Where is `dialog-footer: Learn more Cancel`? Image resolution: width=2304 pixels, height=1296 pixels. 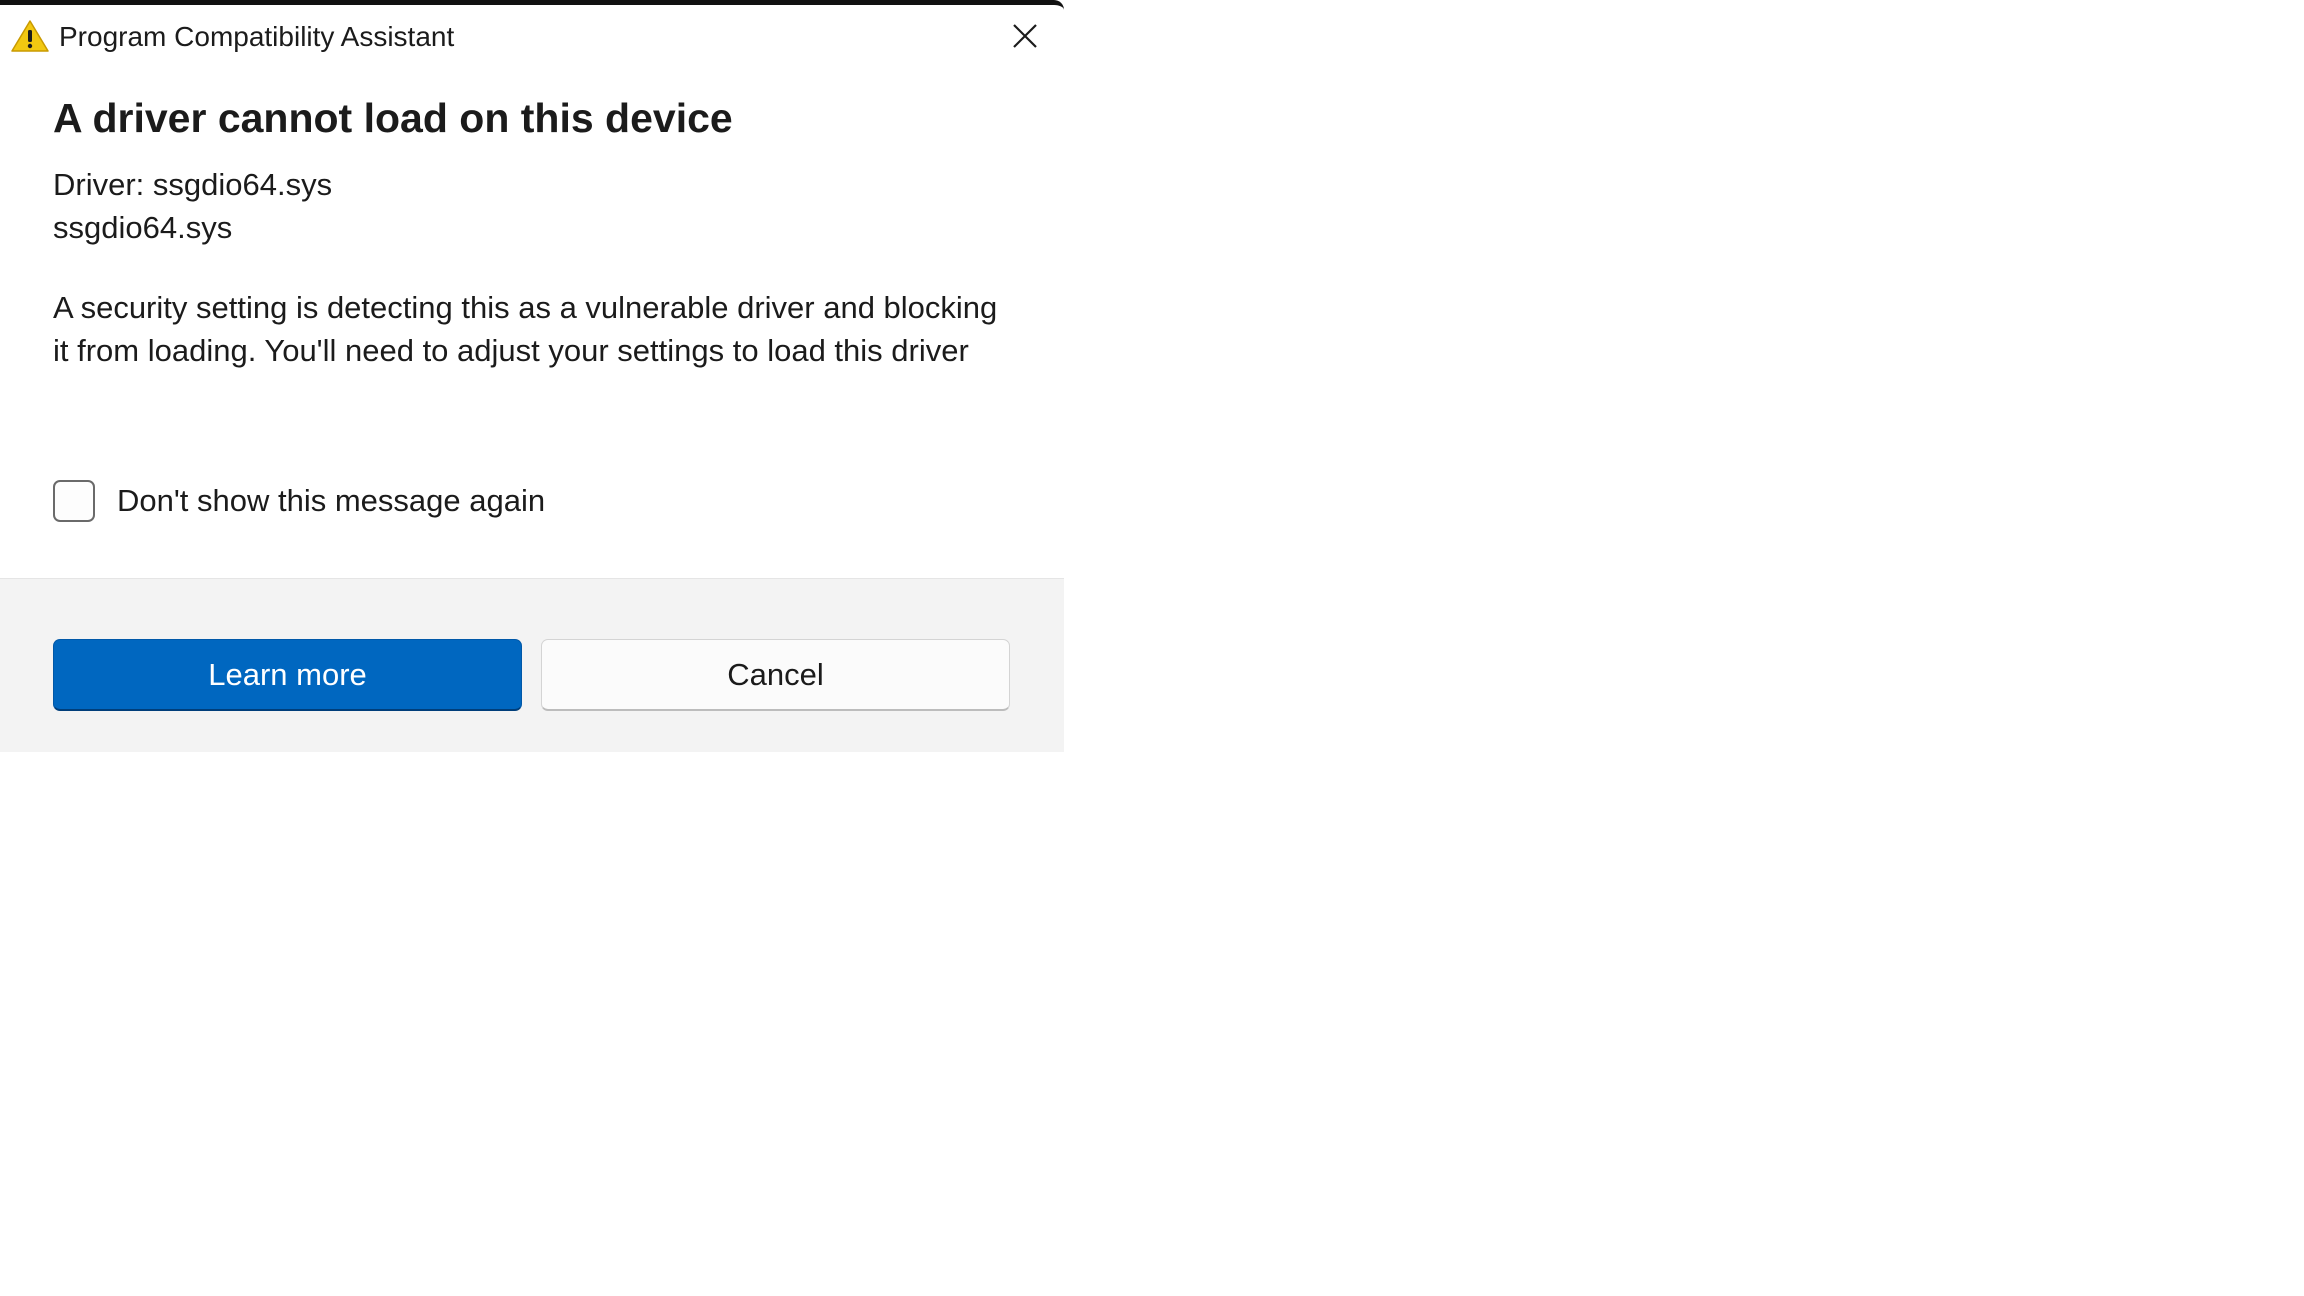
dialog-footer: Learn more Cancel is located at coordinates (532, 665).